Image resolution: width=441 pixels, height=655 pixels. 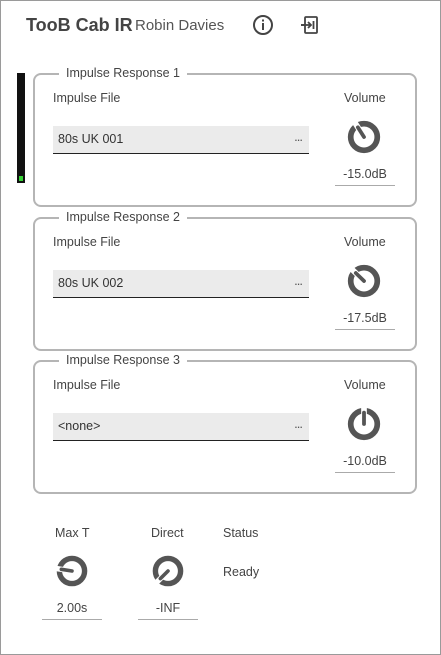 I want to click on impulse-file-value: 80s UK 001, so click(x=91, y=139).